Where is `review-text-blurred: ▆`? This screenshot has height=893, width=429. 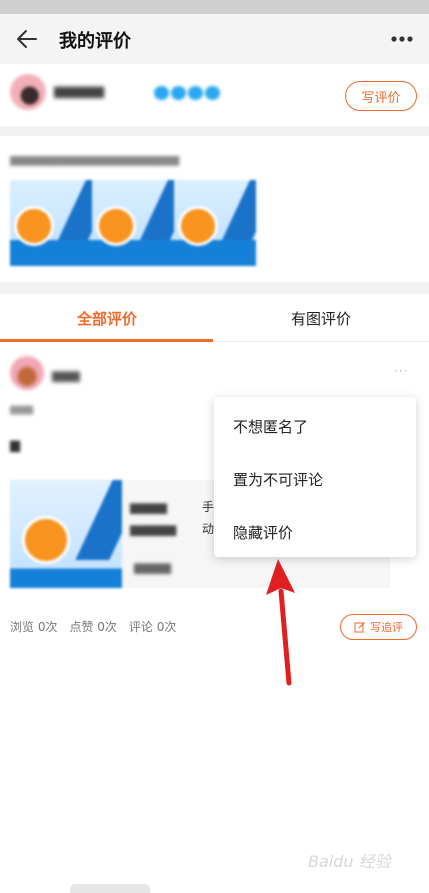
review-text-blurred: ▆ is located at coordinates (15, 445).